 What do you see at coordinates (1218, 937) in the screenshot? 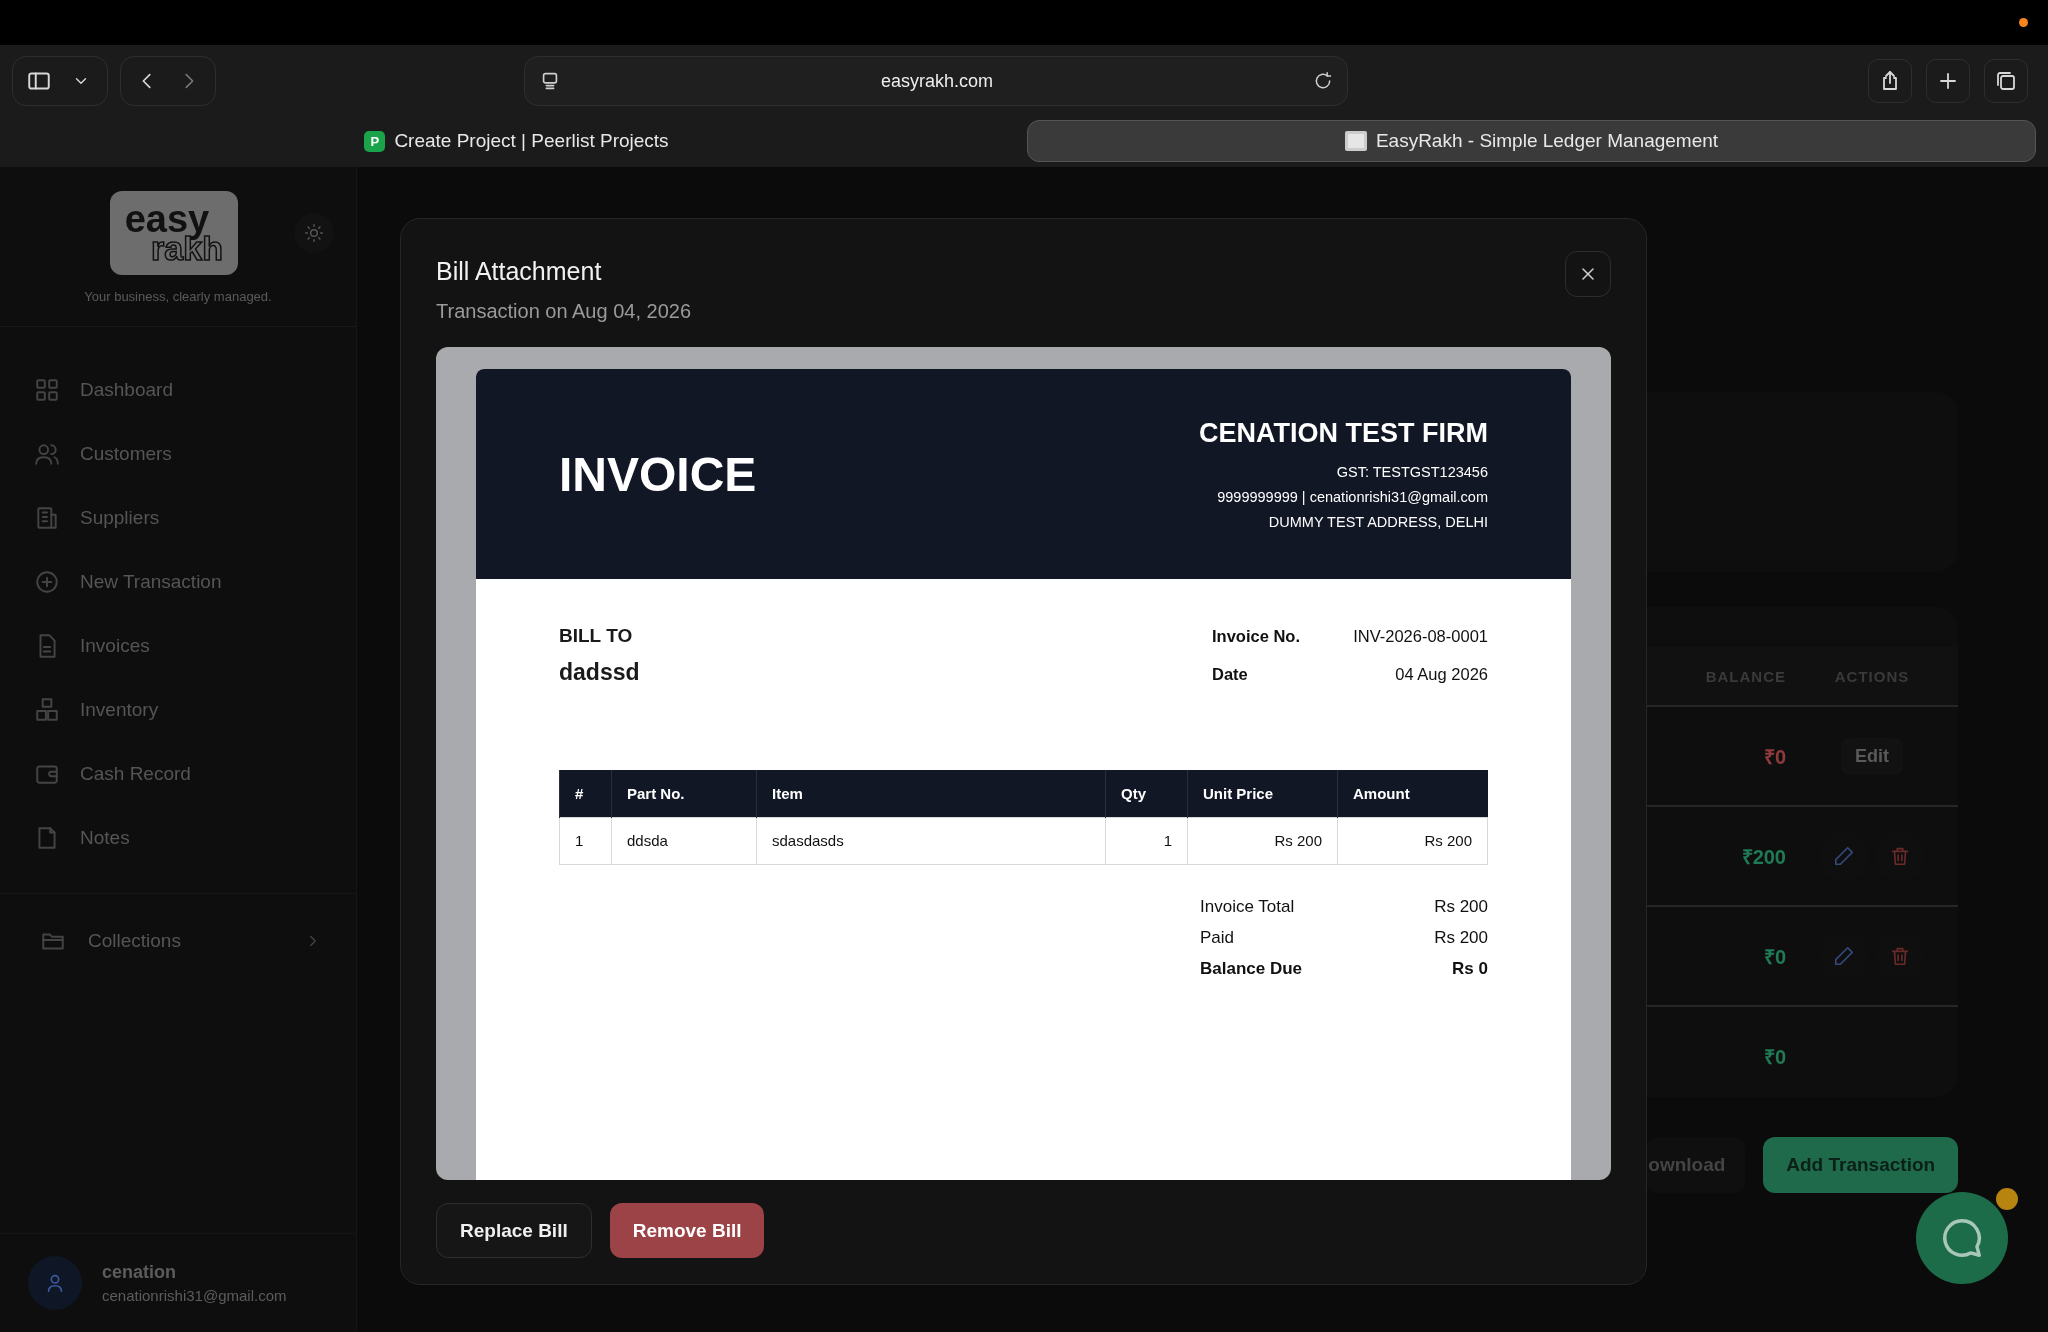
I see `total-label: Paid` at bounding box center [1218, 937].